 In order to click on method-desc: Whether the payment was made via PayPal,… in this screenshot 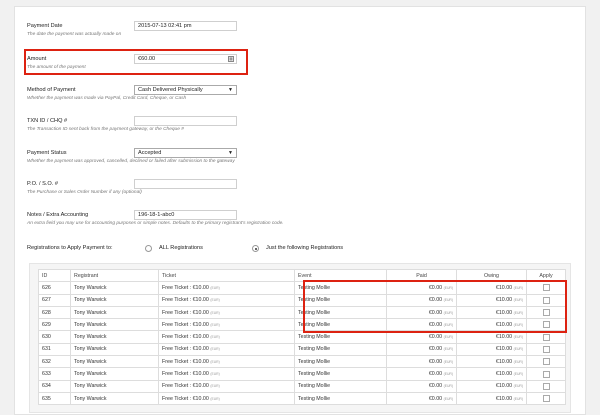, I will do `click(107, 98)`.